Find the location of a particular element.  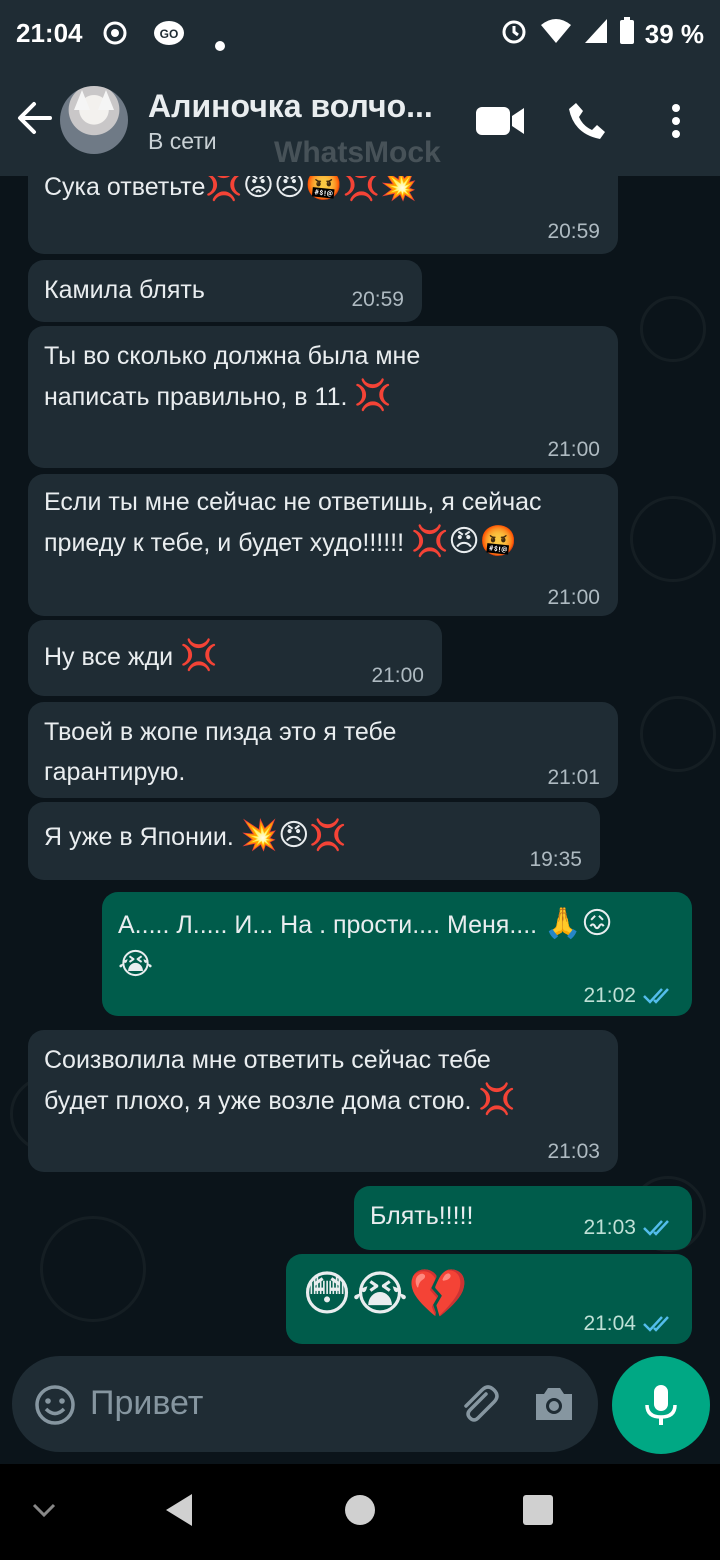

avatar is located at coordinates (94, 120).